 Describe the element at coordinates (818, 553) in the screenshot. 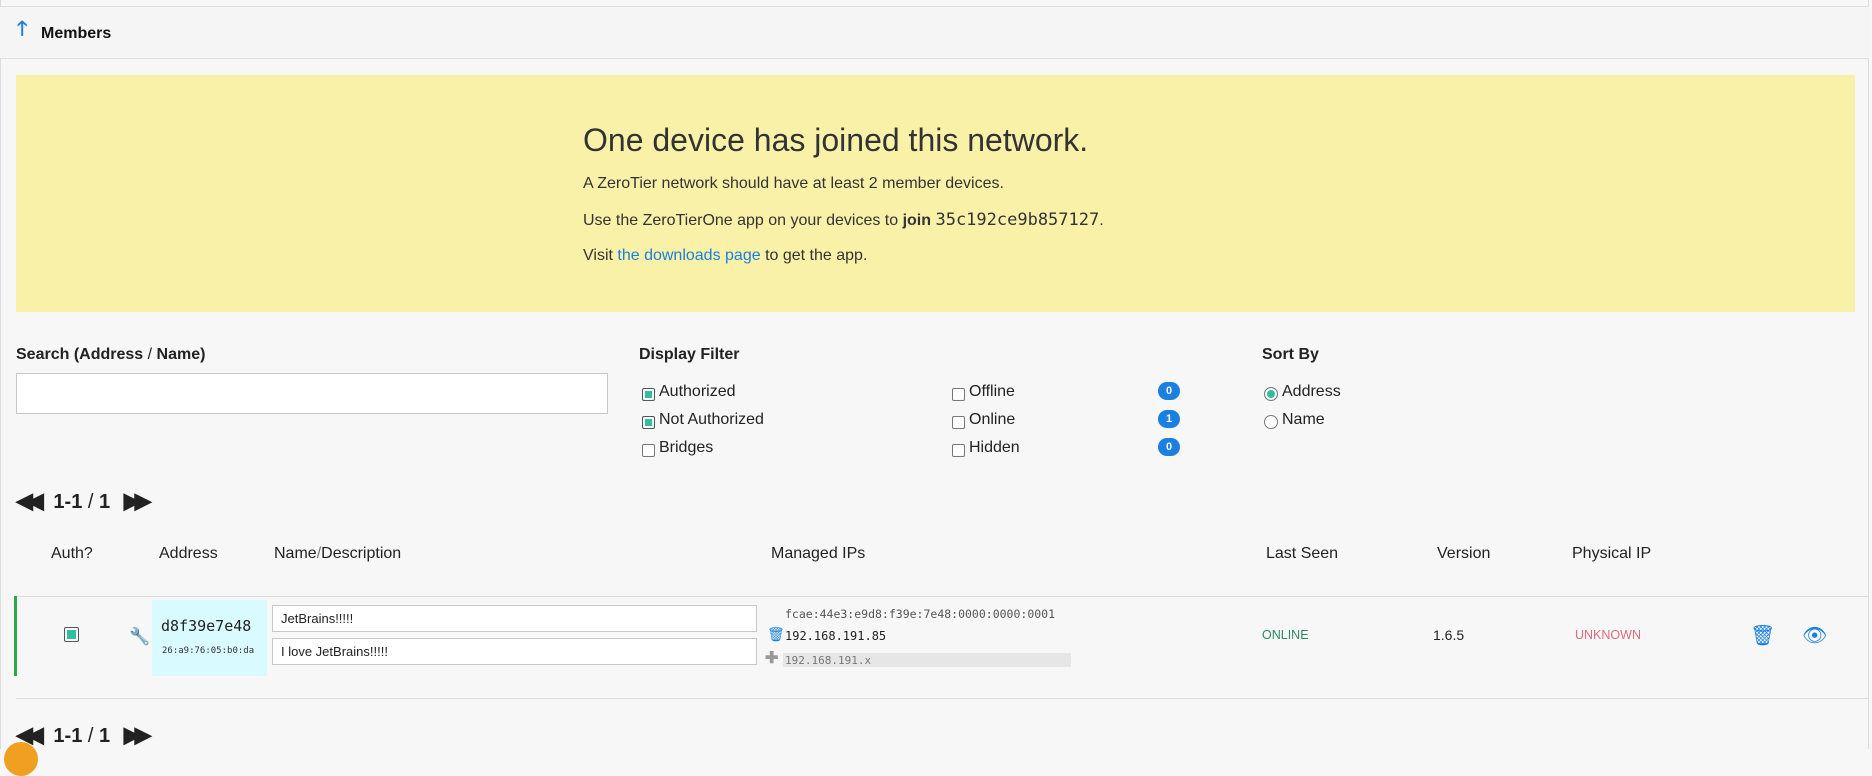

I see `col-managed-ips: Managed IPs` at that location.